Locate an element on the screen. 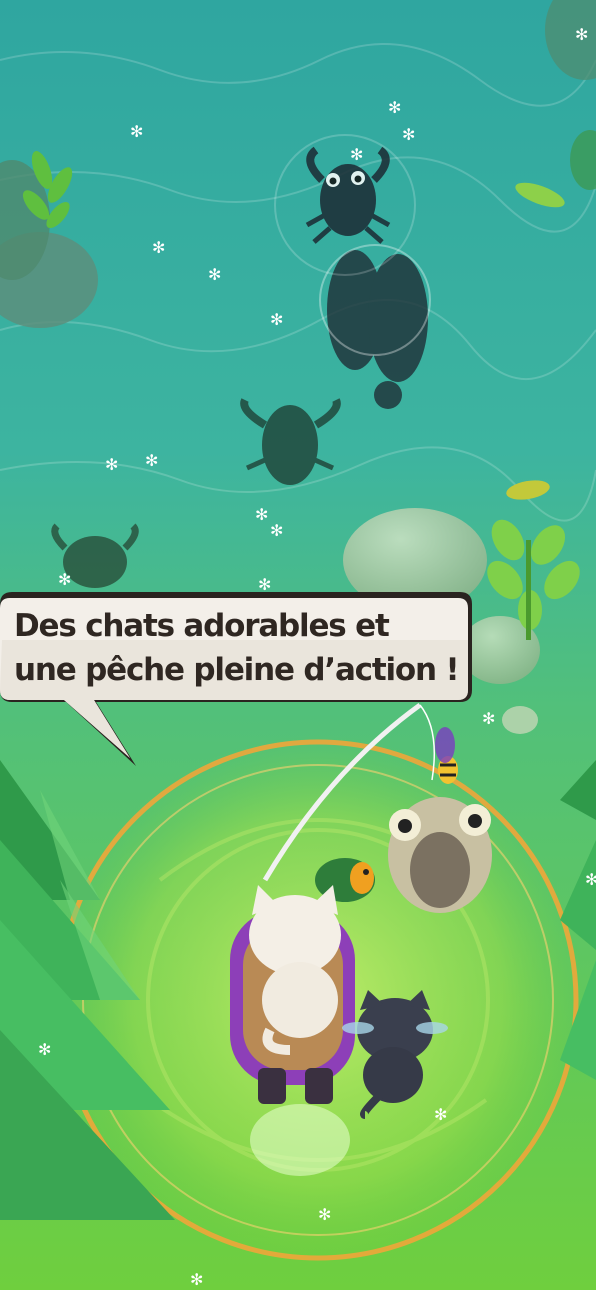  rock is located at coordinates (520, 720).